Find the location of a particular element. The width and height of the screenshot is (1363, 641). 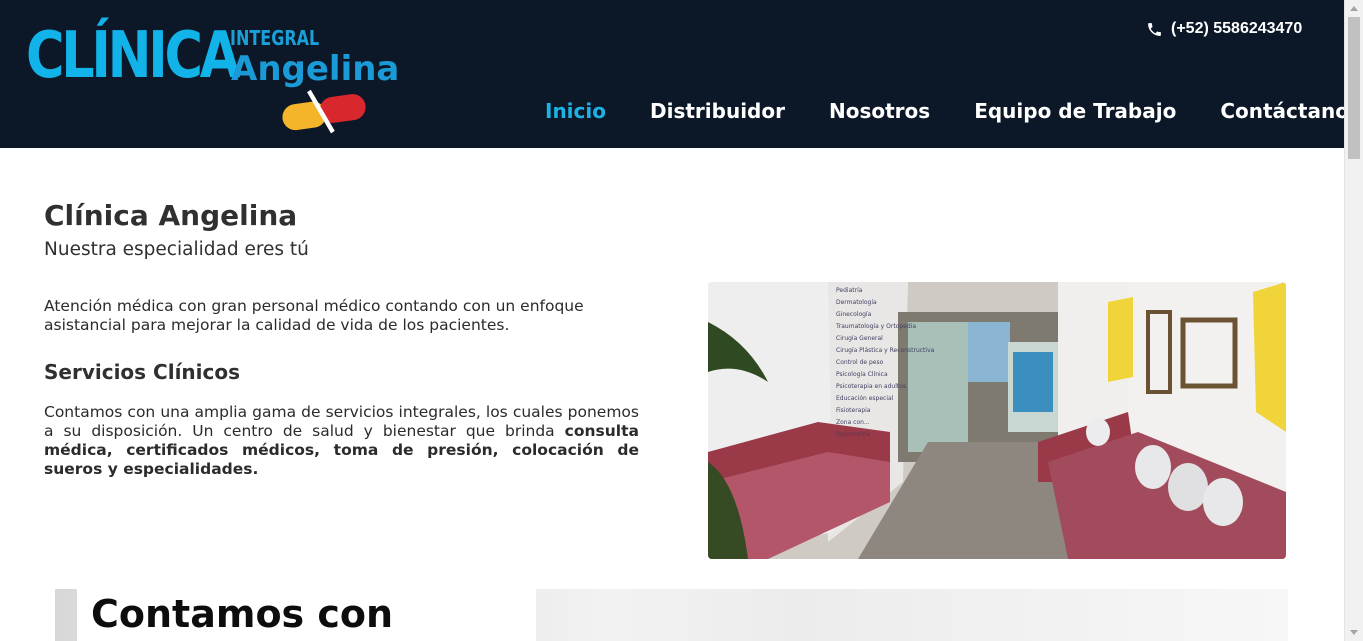

pill-icon is located at coordinates (324, 111).